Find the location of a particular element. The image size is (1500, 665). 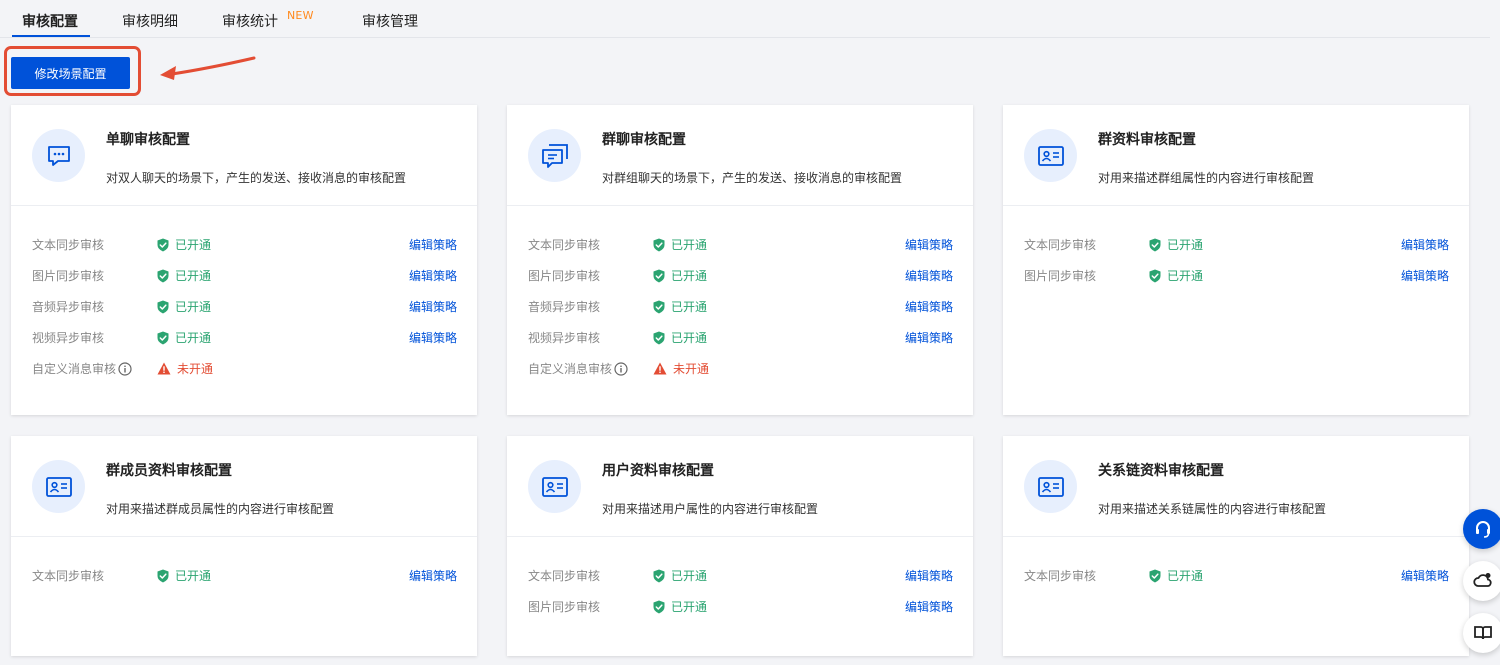

cloud-user-icon is located at coordinates (1482, 580).